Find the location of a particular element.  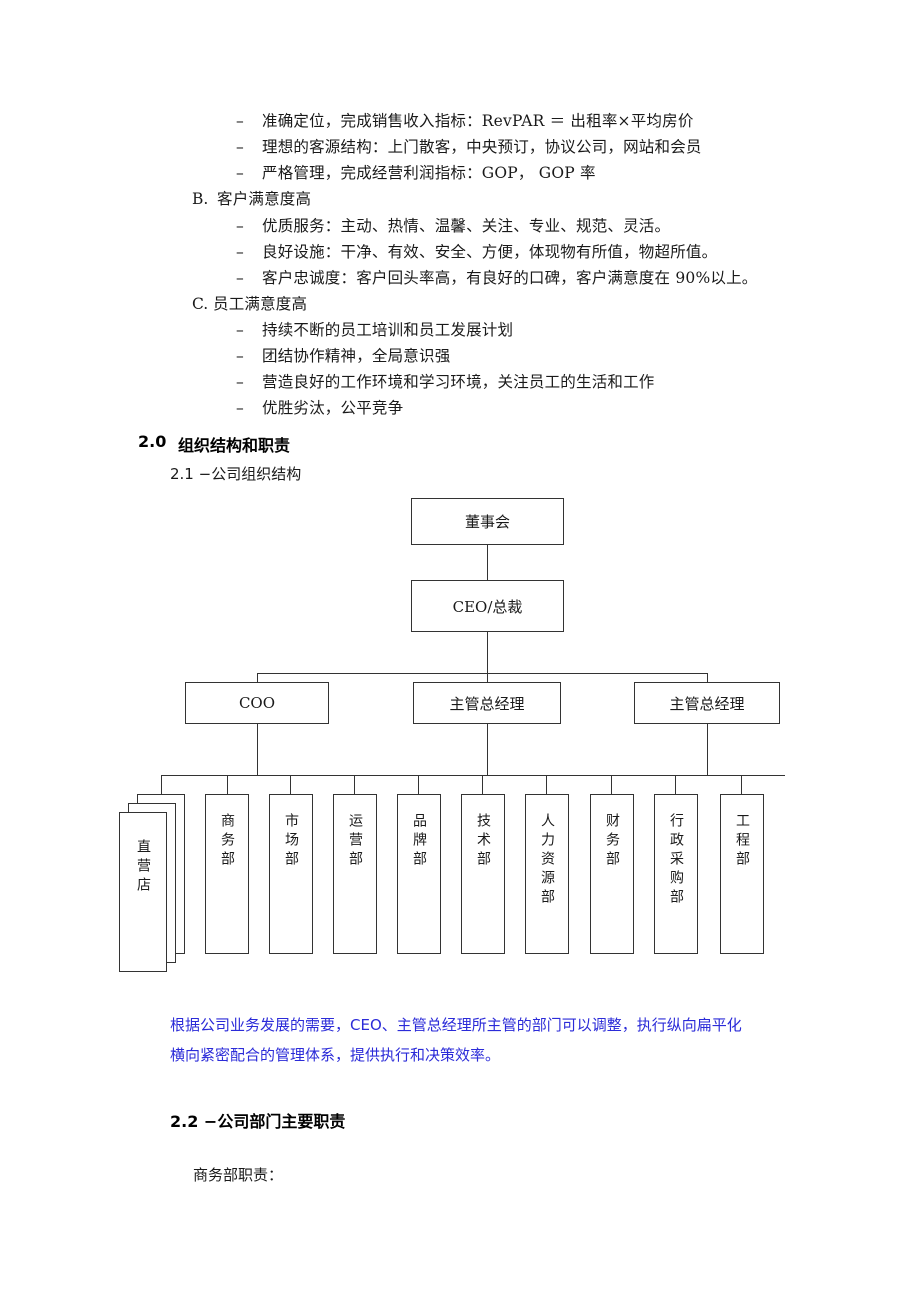

connector-gm1-down is located at coordinates (487, 749).